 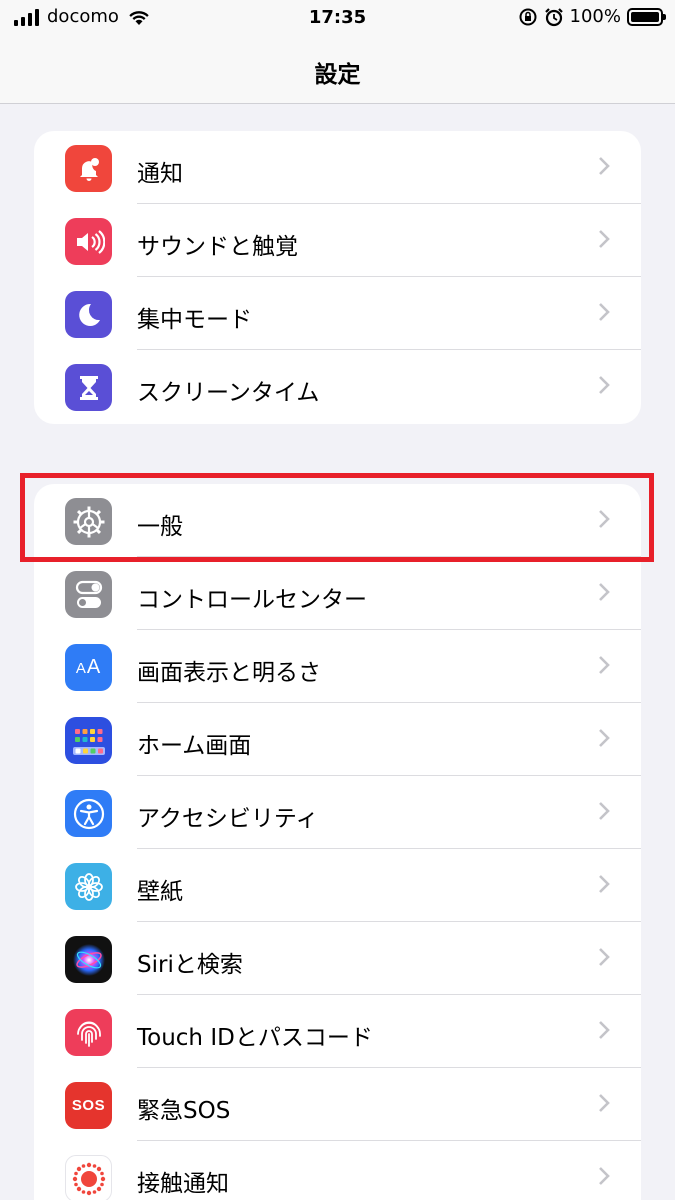 What do you see at coordinates (184, 1111) in the screenshot?
I see `row-label: 緊急SOS` at bounding box center [184, 1111].